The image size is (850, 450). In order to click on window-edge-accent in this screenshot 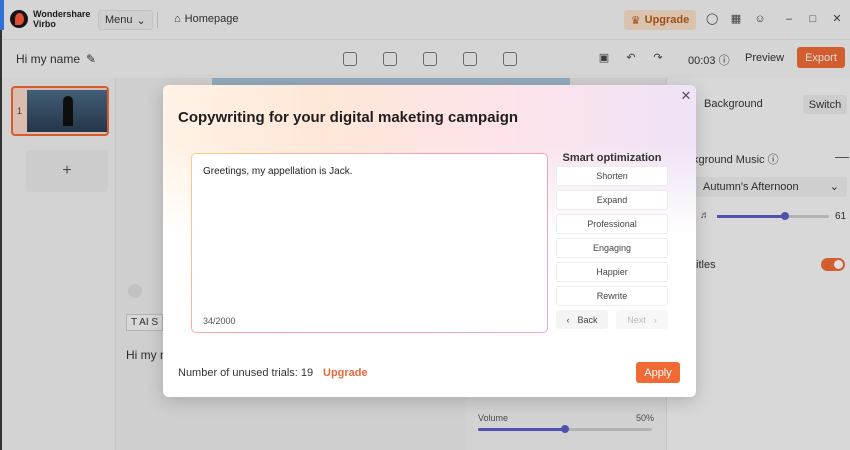, I will do `click(2, 15)`.